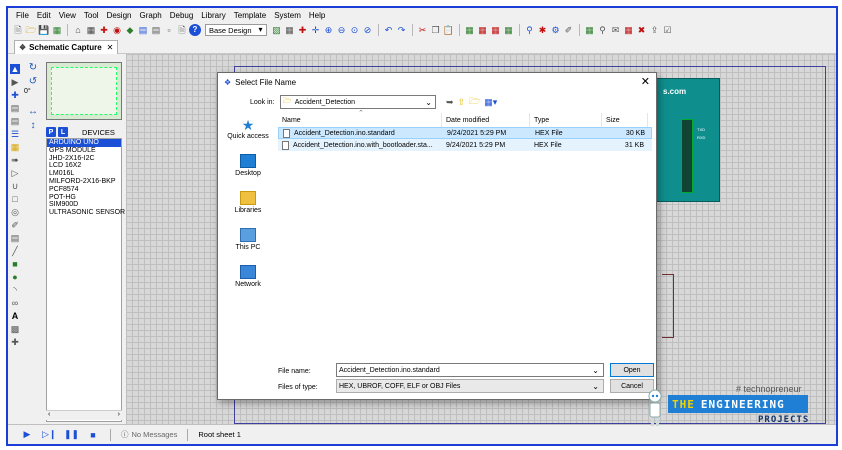 Image resolution: width=842 pixels, height=450 pixels. What do you see at coordinates (182, 30) in the screenshot?
I see `document-icon: 🗎` at bounding box center [182, 30].